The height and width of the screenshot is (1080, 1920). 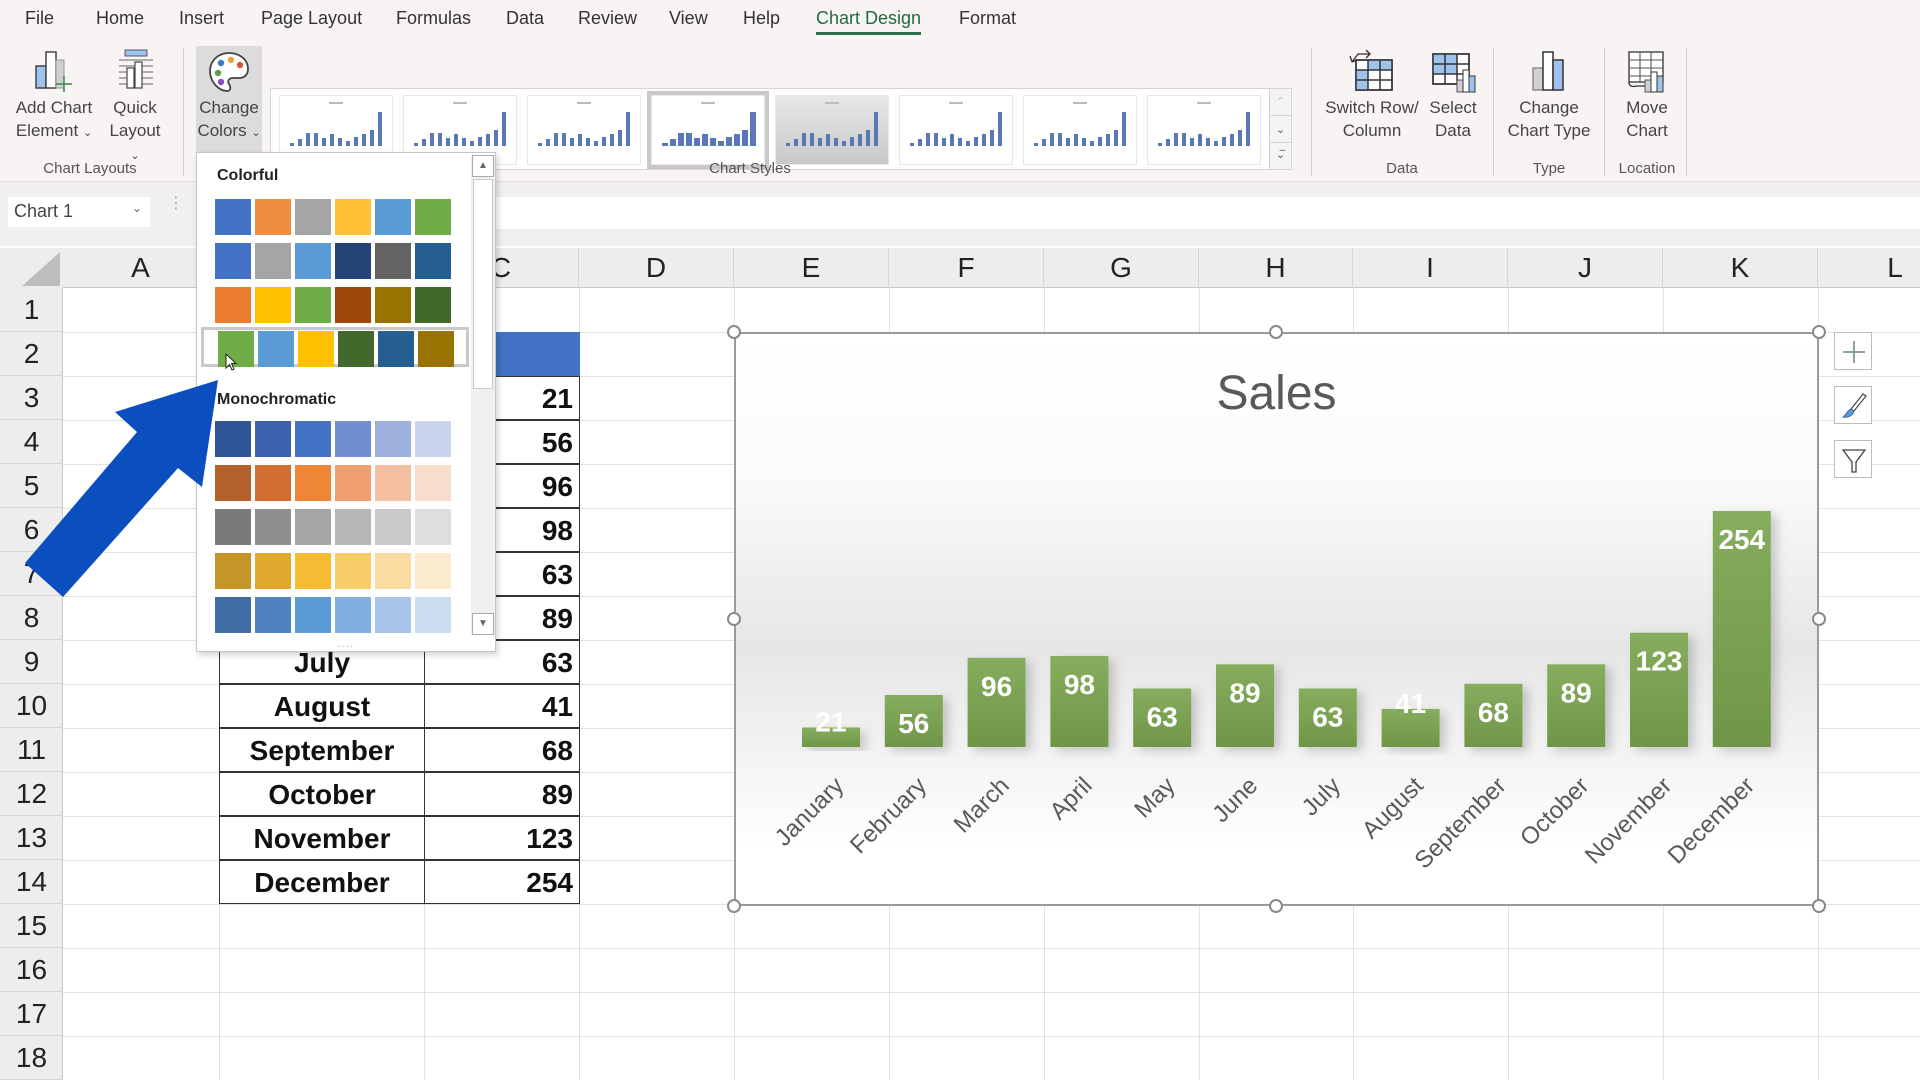 What do you see at coordinates (31, 926) in the screenshot?
I see `row-header-15: 15` at bounding box center [31, 926].